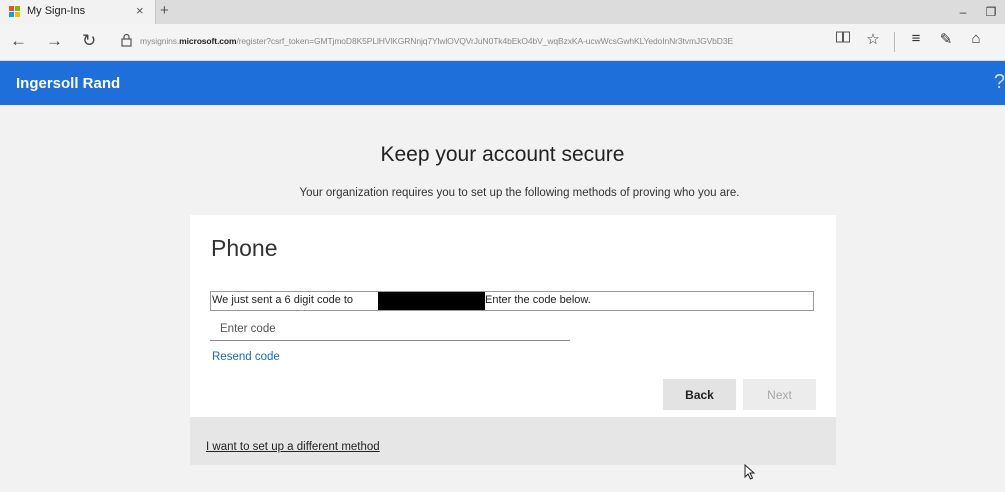 This screenshot has height=492, width=1005. What do you see at coordinates (390, 329) in the screenshot?
I see `verification-code-input` at bounding box center [390, 329].